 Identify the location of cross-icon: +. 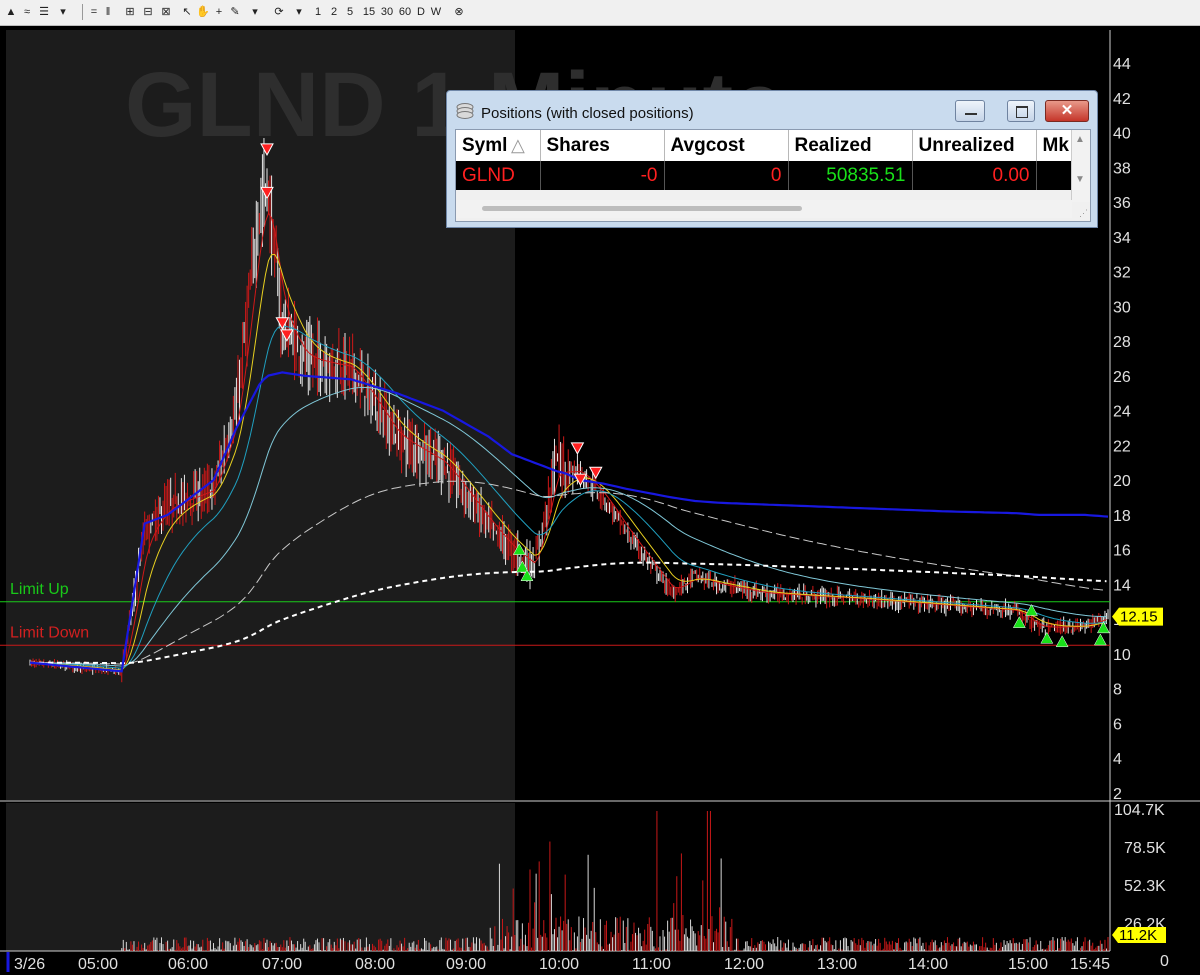
(219, 12).